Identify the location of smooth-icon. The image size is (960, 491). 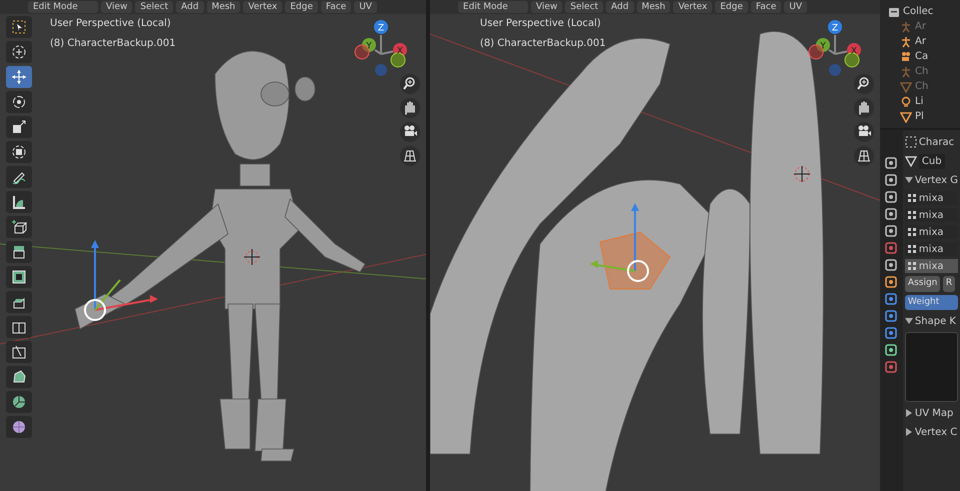
(19, 427).